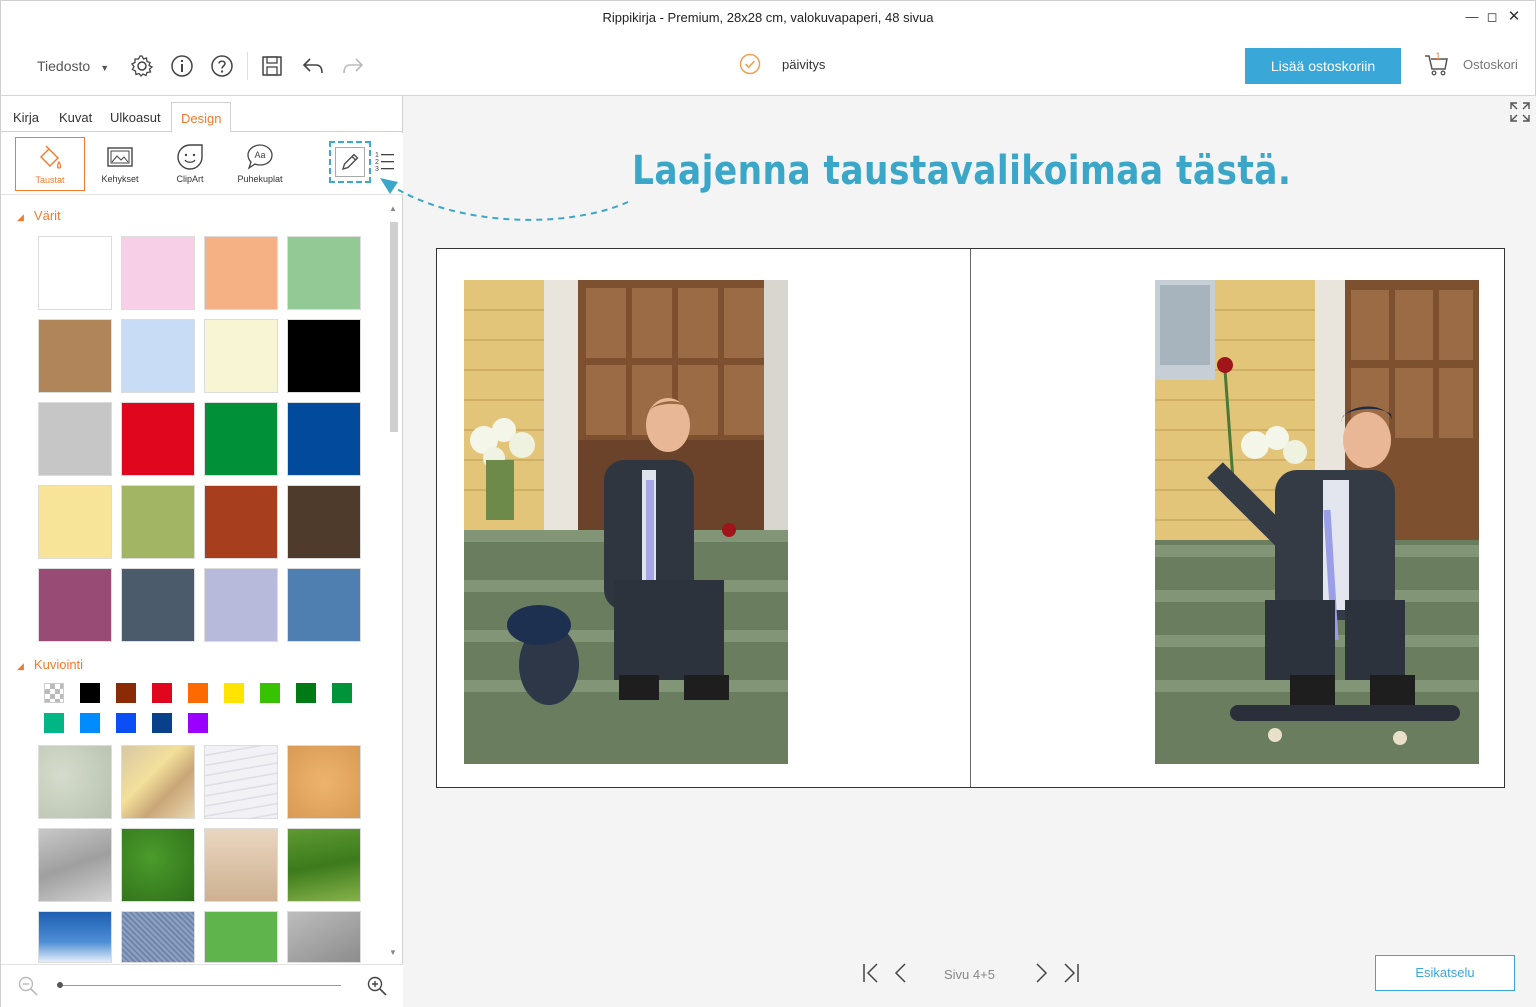  Describe the element at coordinates (182, 66) in the screenshot. I see `info-icon` at that location.